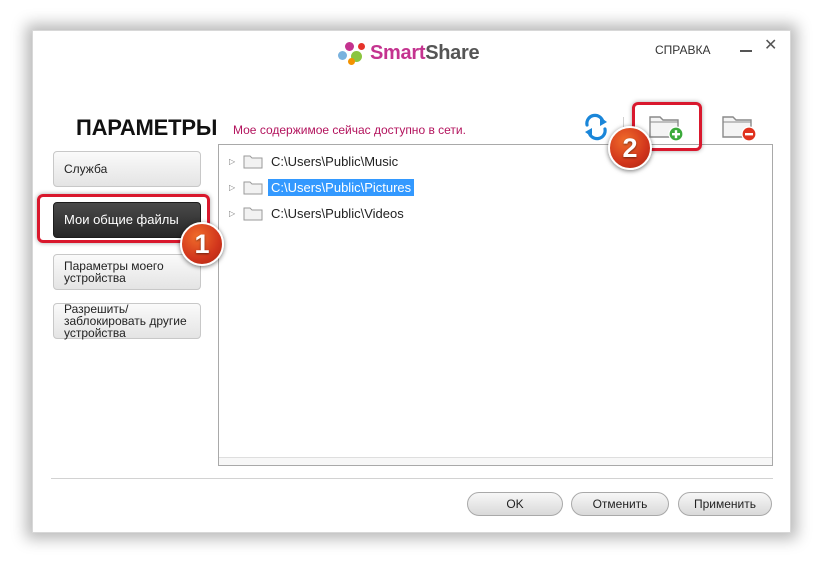  Describe the element at coordinates (683, 50) in the screenshot. I see `help-link: СПРАВКА` at that location.